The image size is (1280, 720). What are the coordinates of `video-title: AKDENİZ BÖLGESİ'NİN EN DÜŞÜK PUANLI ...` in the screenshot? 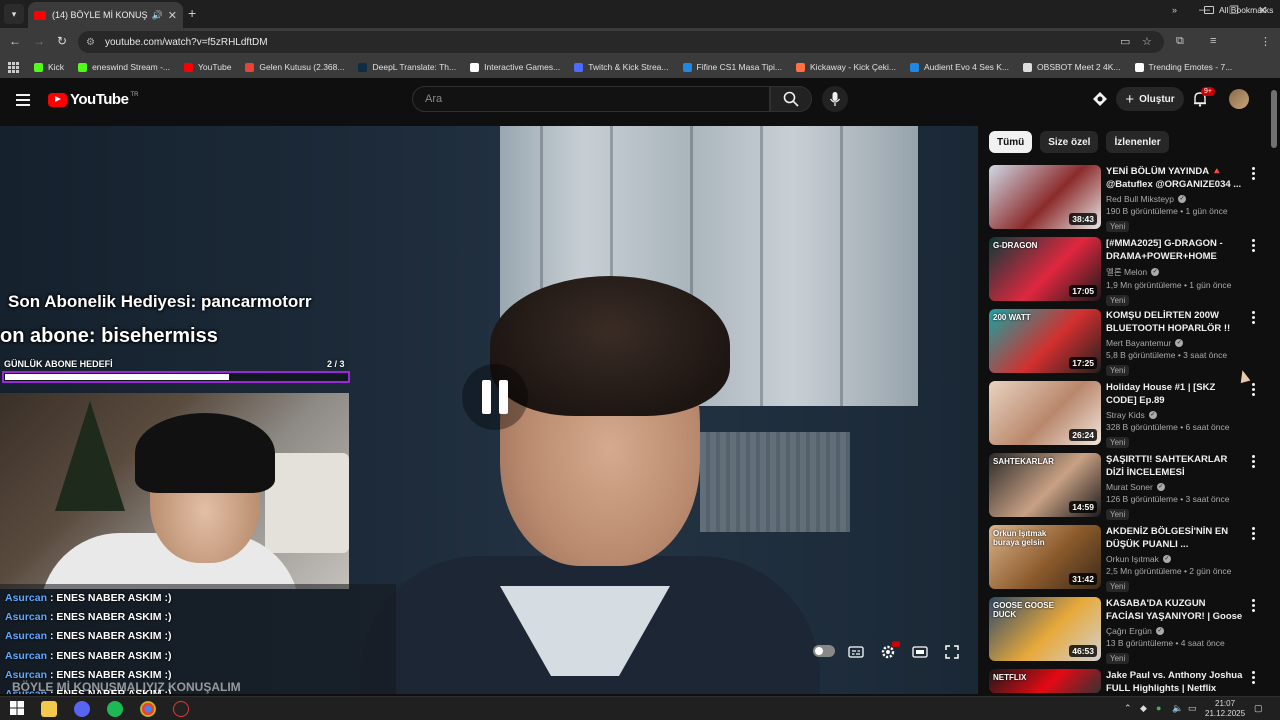 It's located at (1175, 538).